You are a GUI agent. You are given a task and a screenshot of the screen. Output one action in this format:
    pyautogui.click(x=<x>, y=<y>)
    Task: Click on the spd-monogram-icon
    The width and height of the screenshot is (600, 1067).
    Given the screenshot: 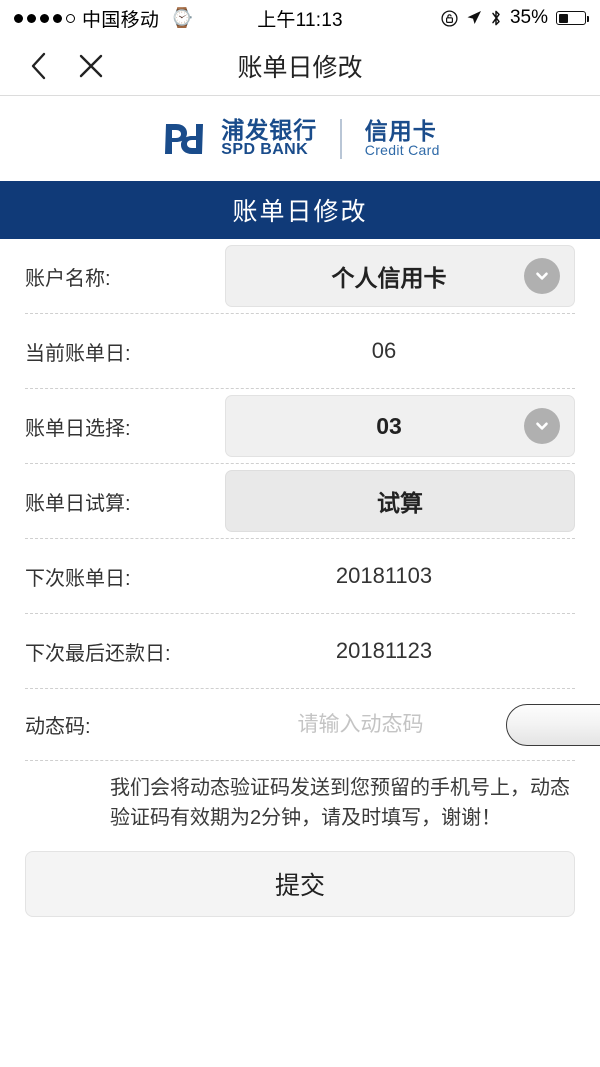 What is the action you would take?
    pyautogui.click(x=184, y=139)
    